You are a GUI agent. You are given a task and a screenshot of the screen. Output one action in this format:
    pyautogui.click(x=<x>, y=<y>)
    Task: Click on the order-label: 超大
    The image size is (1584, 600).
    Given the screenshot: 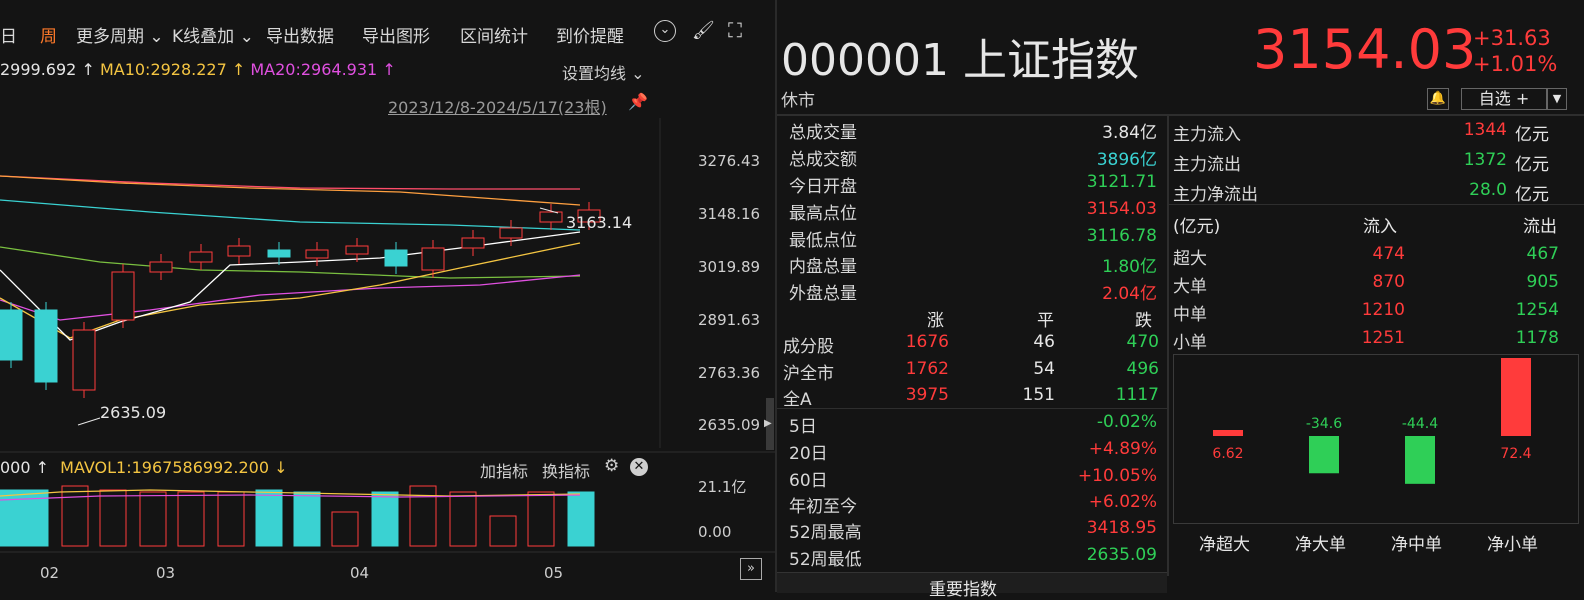 What is the action you would take?
    pyautogui.click(x=1190, y=259)
    